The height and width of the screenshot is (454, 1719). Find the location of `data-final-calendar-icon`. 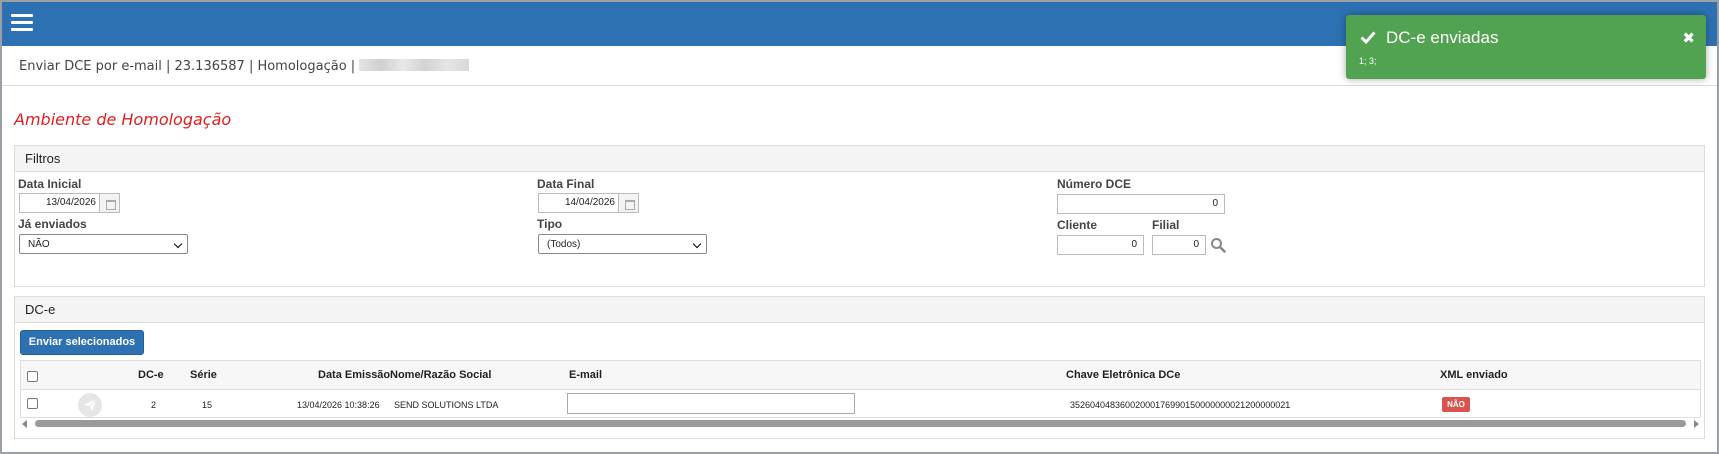

data-final-calendar-icon is located at coordinates (628, 203).